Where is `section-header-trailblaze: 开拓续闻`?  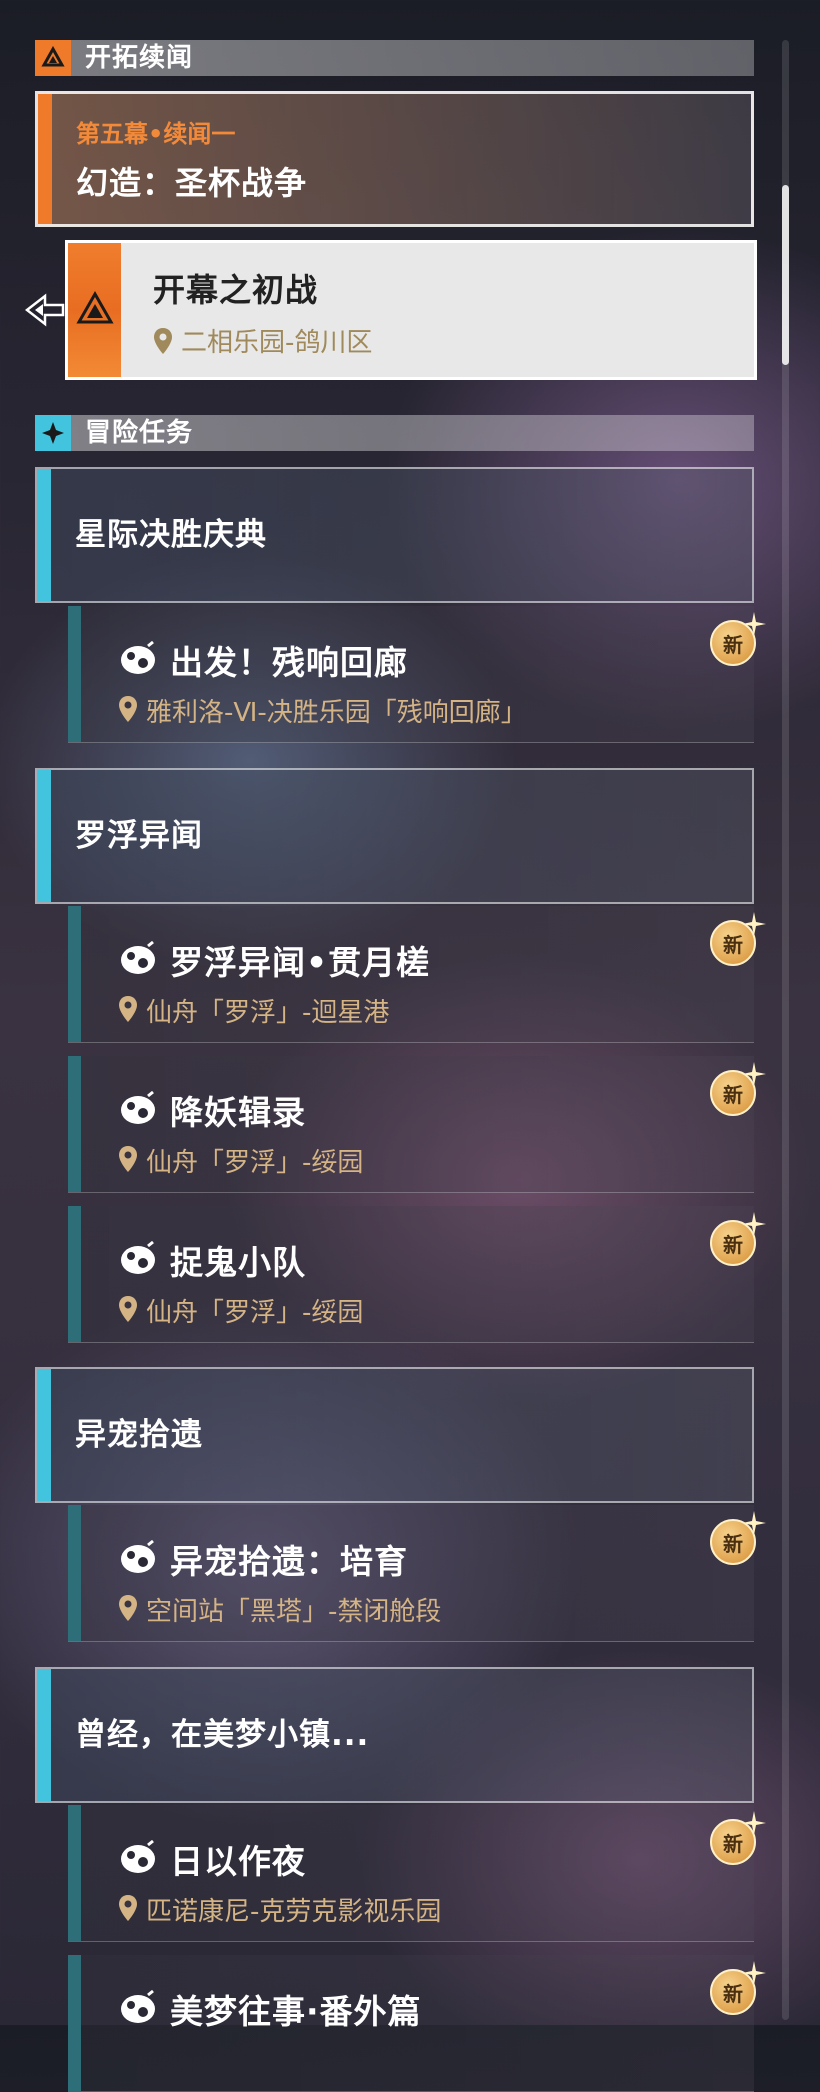
section-header-trailblaze: 开拓续闻 is located at coordinates (394, 58).